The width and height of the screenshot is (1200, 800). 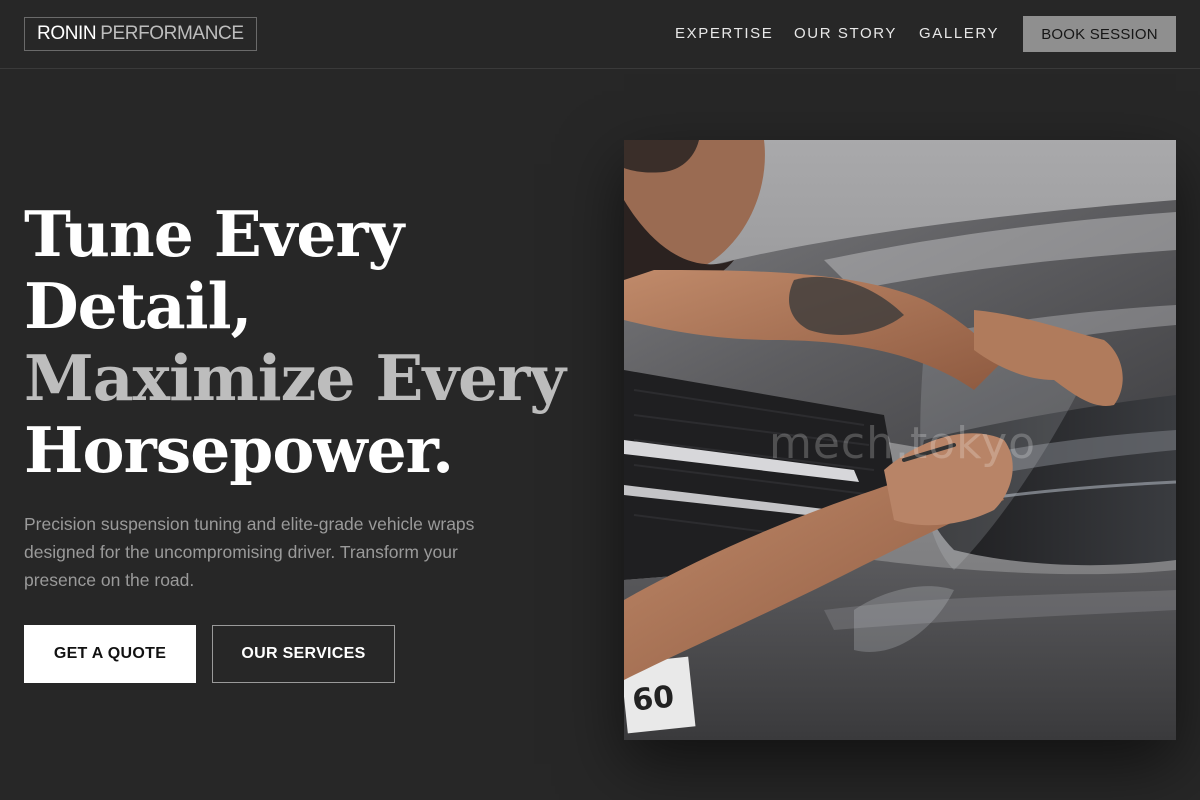 I want to click on image-watermark: mech.tokyo, so click(x=903, y=443).